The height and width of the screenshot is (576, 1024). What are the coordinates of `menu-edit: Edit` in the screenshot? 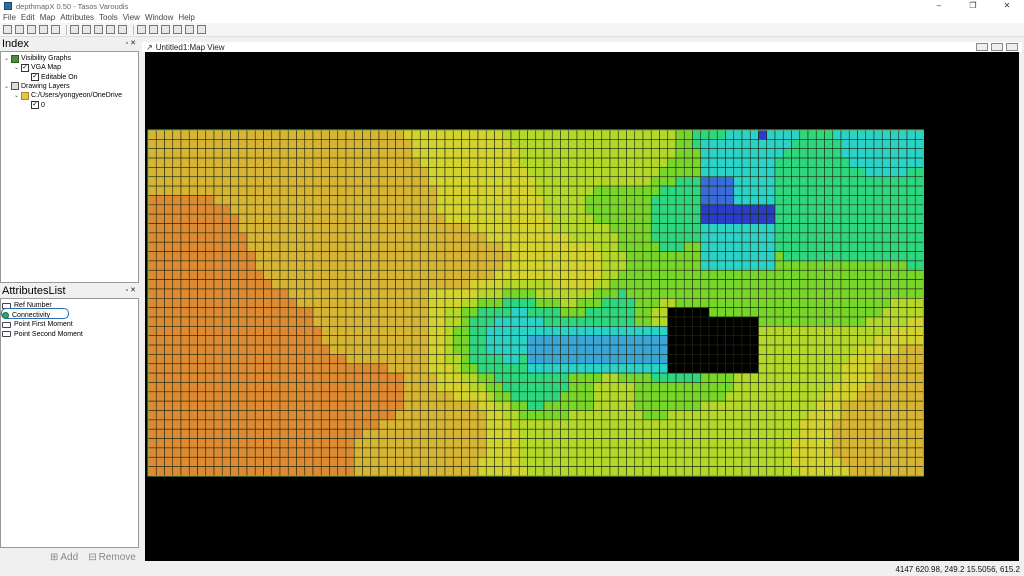 It's located at (28, 17).